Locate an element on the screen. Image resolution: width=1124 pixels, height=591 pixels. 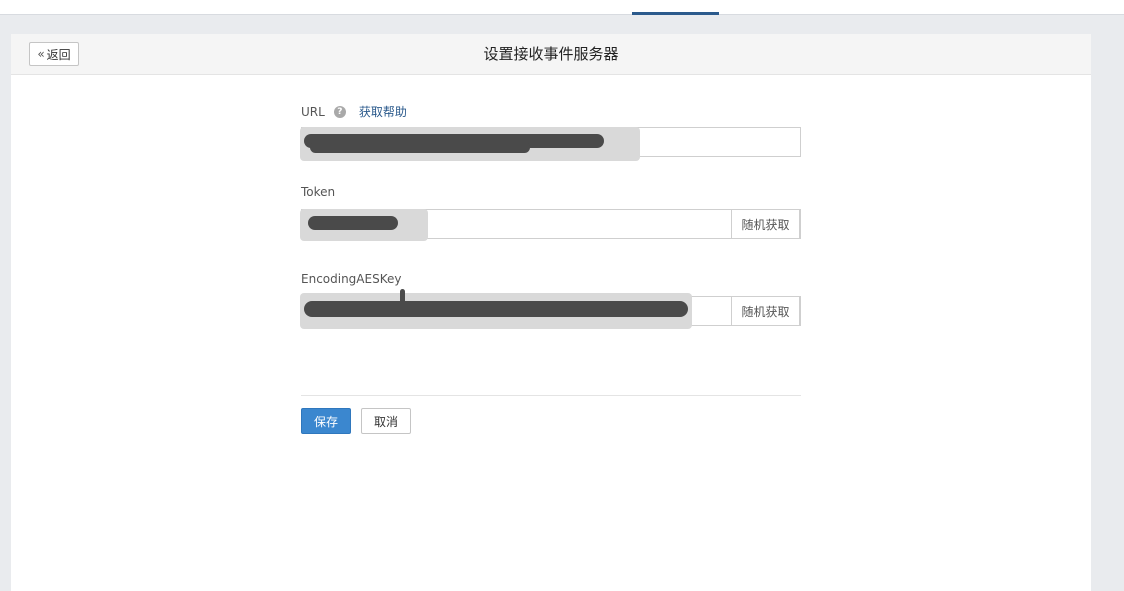
card-header: « 返回 设置接收事件服务器 is located at coordinates (551, 54).